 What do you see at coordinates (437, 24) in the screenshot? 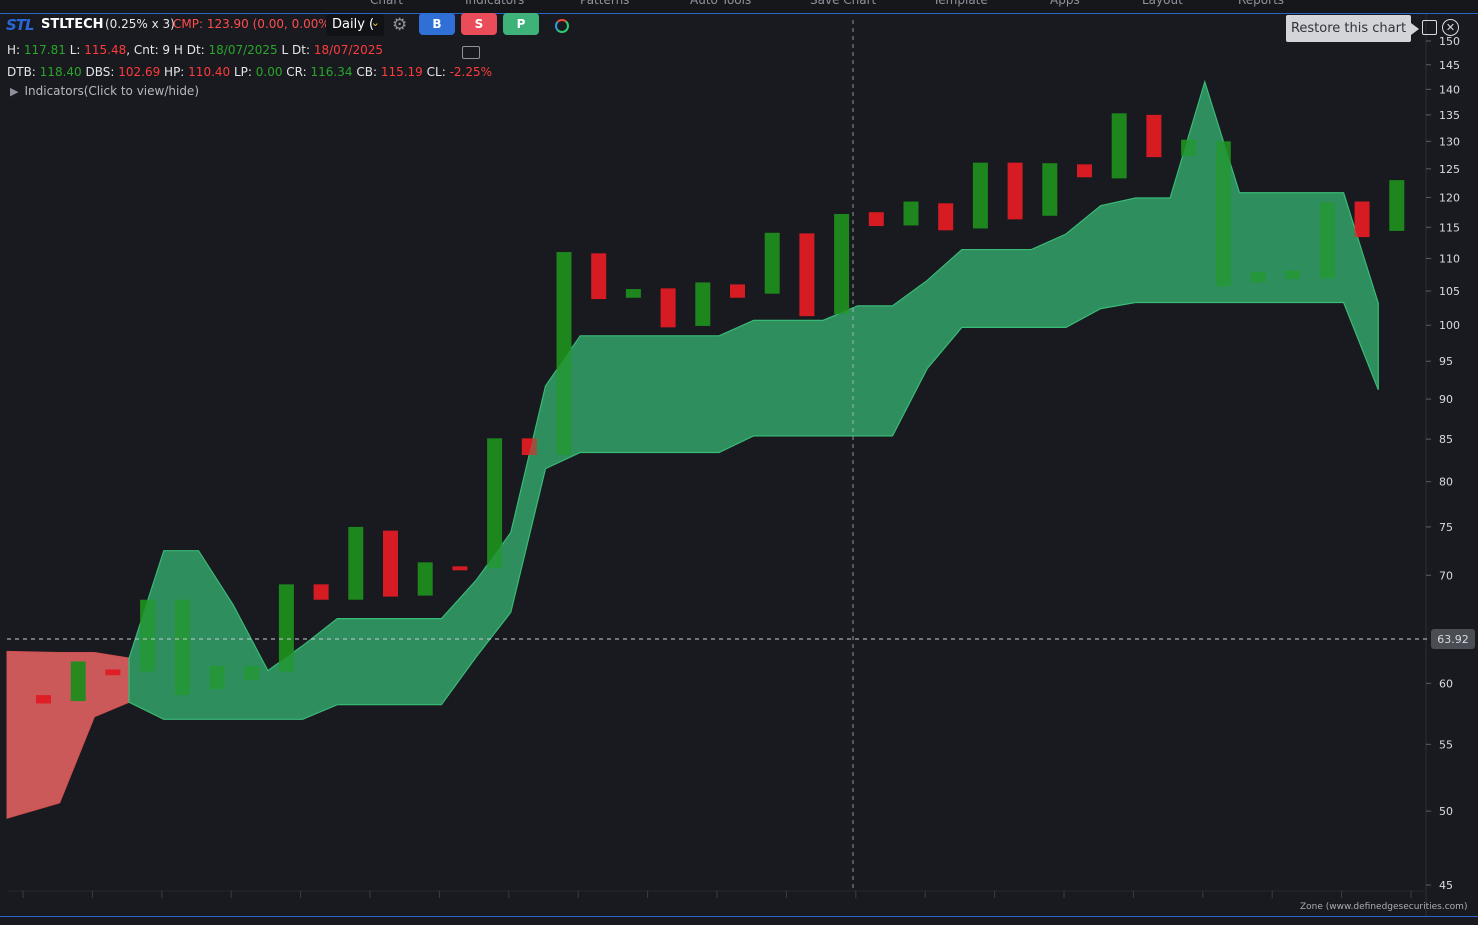
I see `buy-button: B` at bounding box center [437, 24].